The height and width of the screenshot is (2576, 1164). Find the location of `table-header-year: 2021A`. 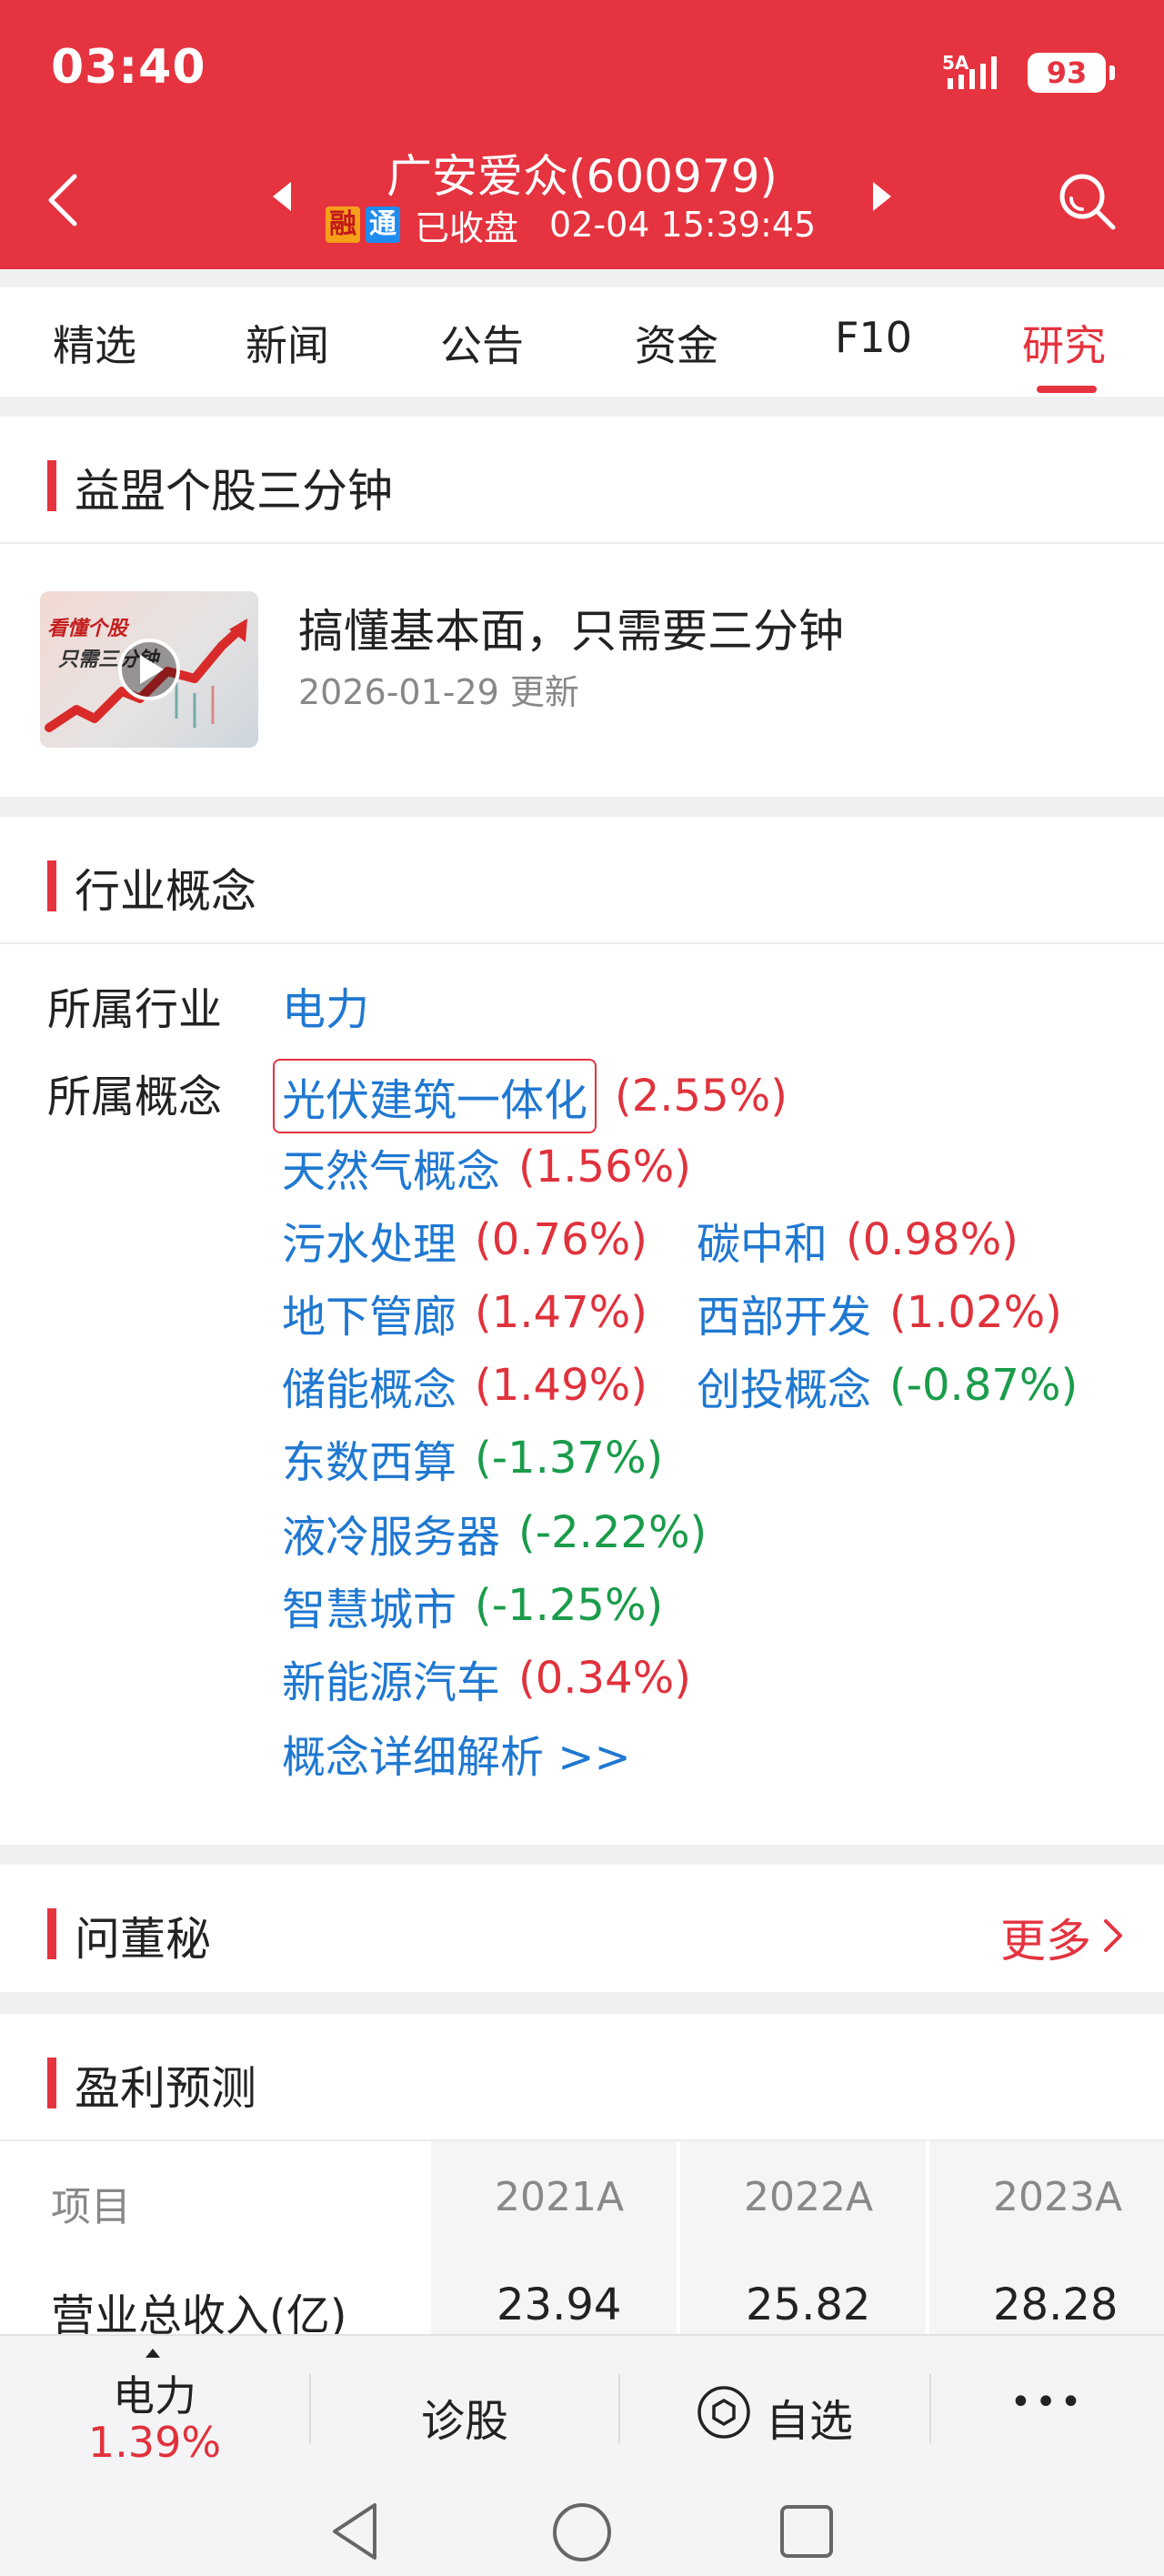

table-header-year: 2021A is located at coordinates (560, 2197).